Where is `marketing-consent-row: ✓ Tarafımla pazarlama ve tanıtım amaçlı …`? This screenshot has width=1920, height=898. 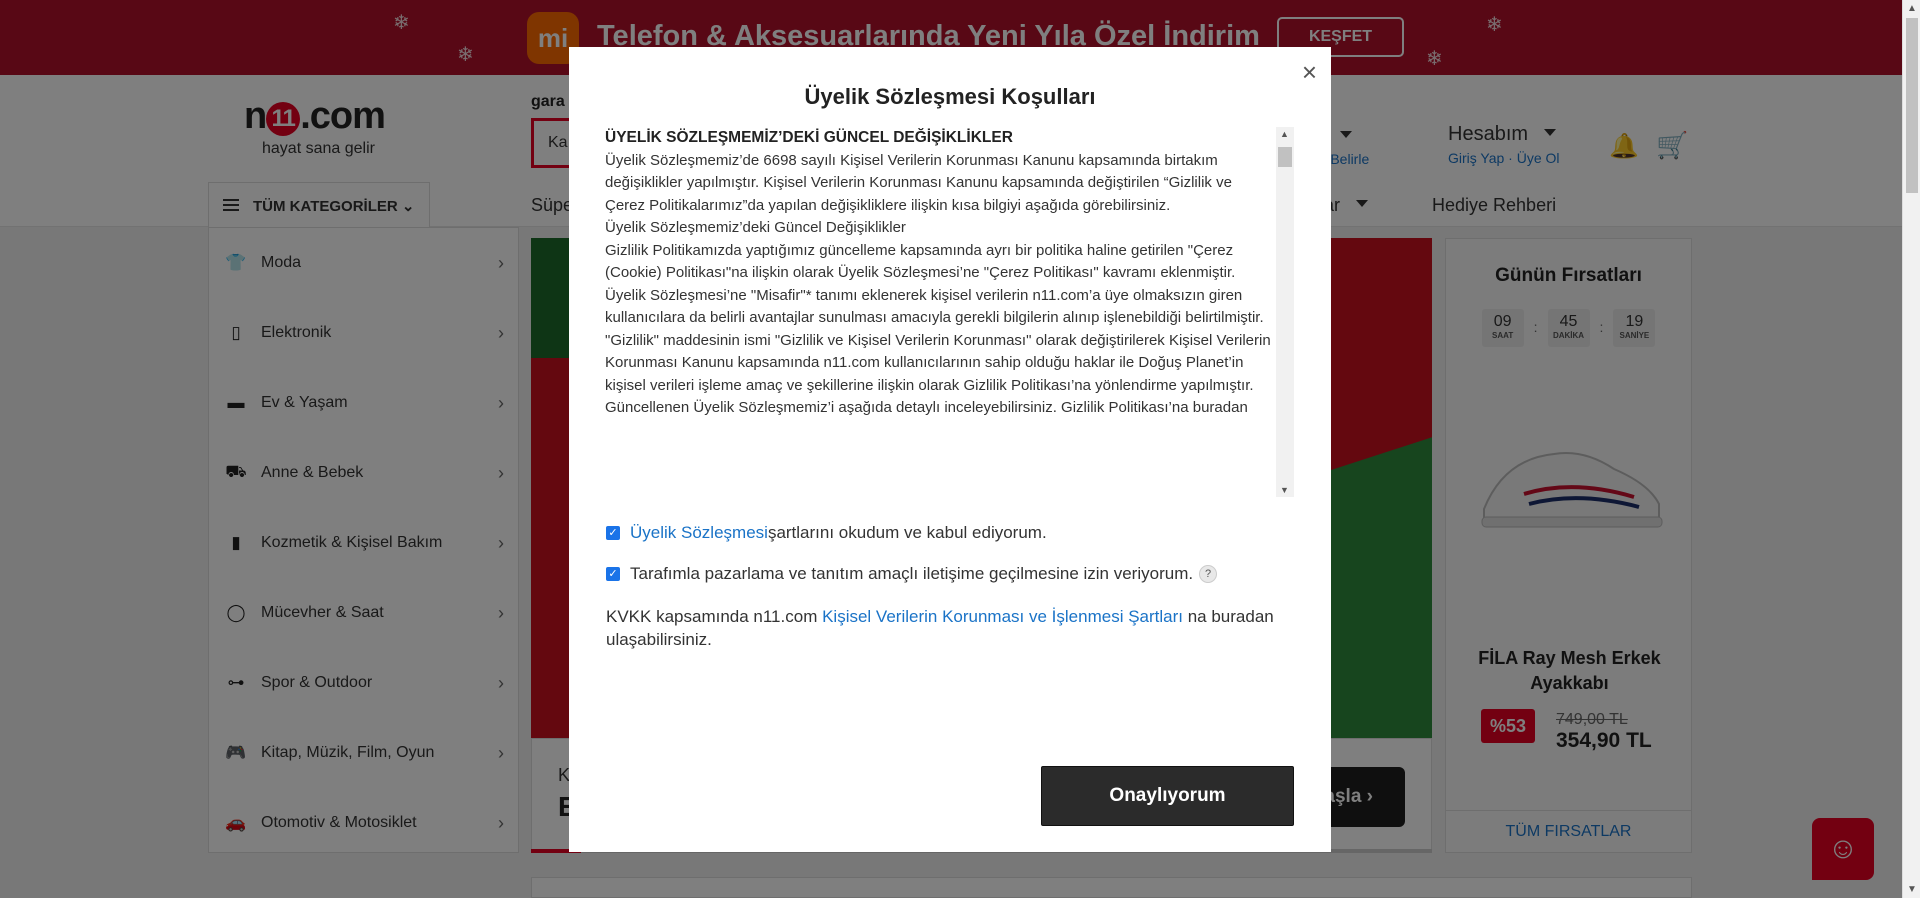 marketing-consent-row: ✓ Tarafımla pazarlama ve tanıtım amaçlı … is located at coordinates (912, 574).